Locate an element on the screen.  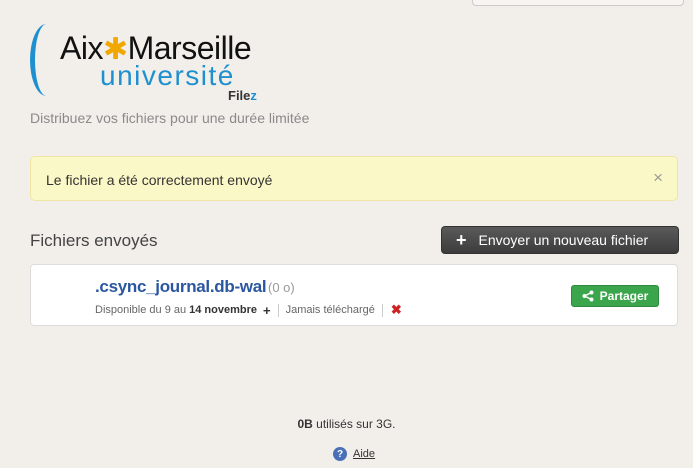
share-button: Partager is located at coordinates (615, 296).